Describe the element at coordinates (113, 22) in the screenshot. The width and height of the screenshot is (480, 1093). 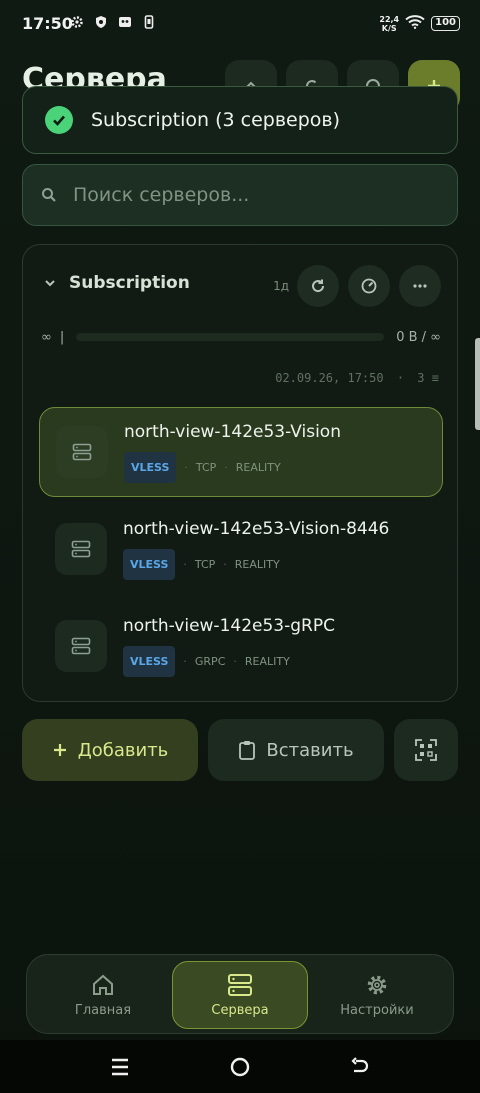
I see `status-notification-icons` at that location.